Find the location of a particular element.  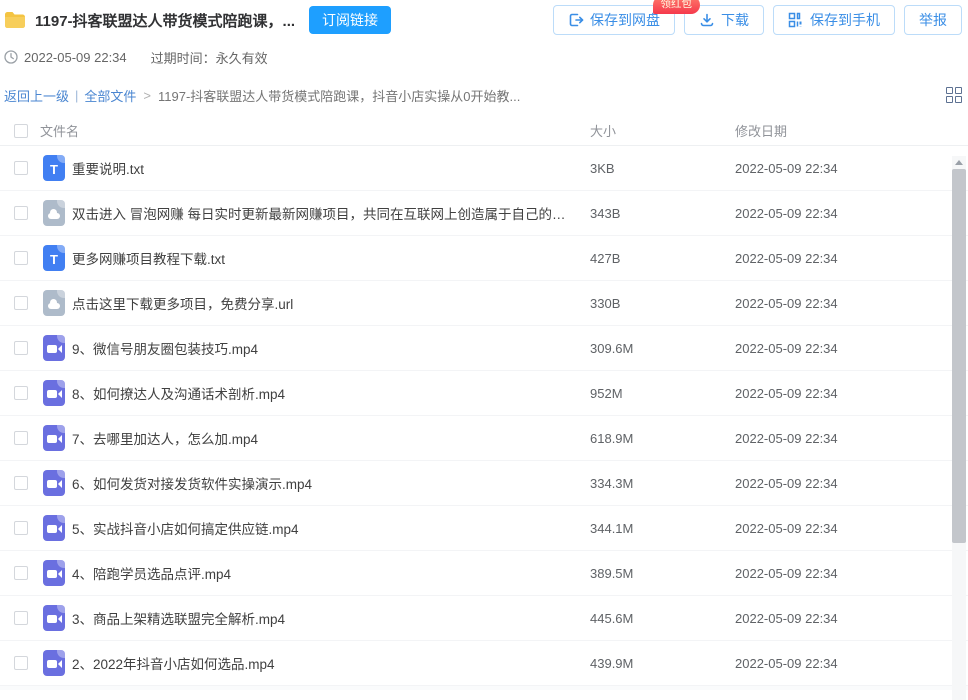

save-to-phone-label: 保存到手机 is located at coordinates (845, 20).